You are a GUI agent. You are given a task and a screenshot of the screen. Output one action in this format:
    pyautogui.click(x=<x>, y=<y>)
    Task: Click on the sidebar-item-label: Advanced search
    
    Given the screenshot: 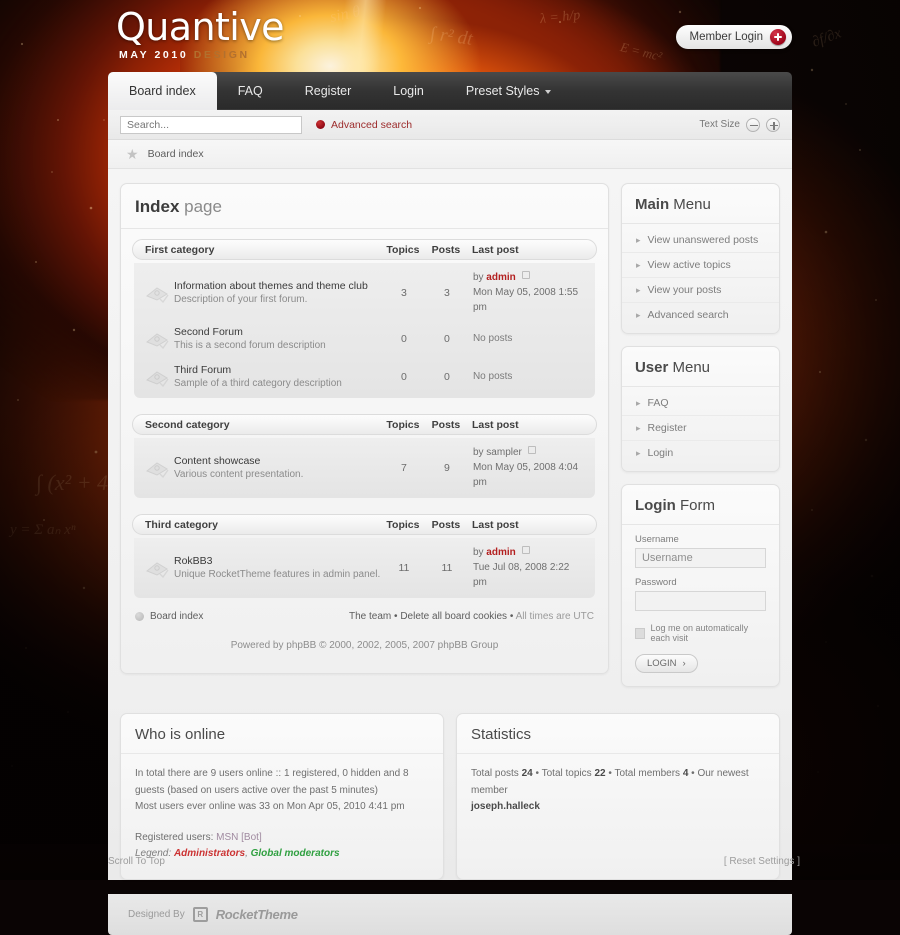 What is the action you would take?
    pyautogui.click(x=688, y=315)
    